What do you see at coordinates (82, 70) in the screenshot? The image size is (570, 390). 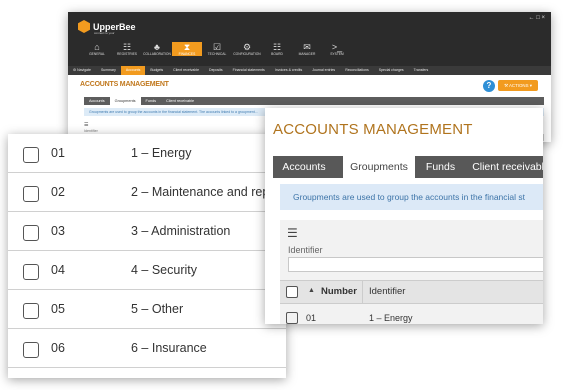 I see `subnav-item-navigate: ⚙ Navigate` at bounding box center [82, 70].